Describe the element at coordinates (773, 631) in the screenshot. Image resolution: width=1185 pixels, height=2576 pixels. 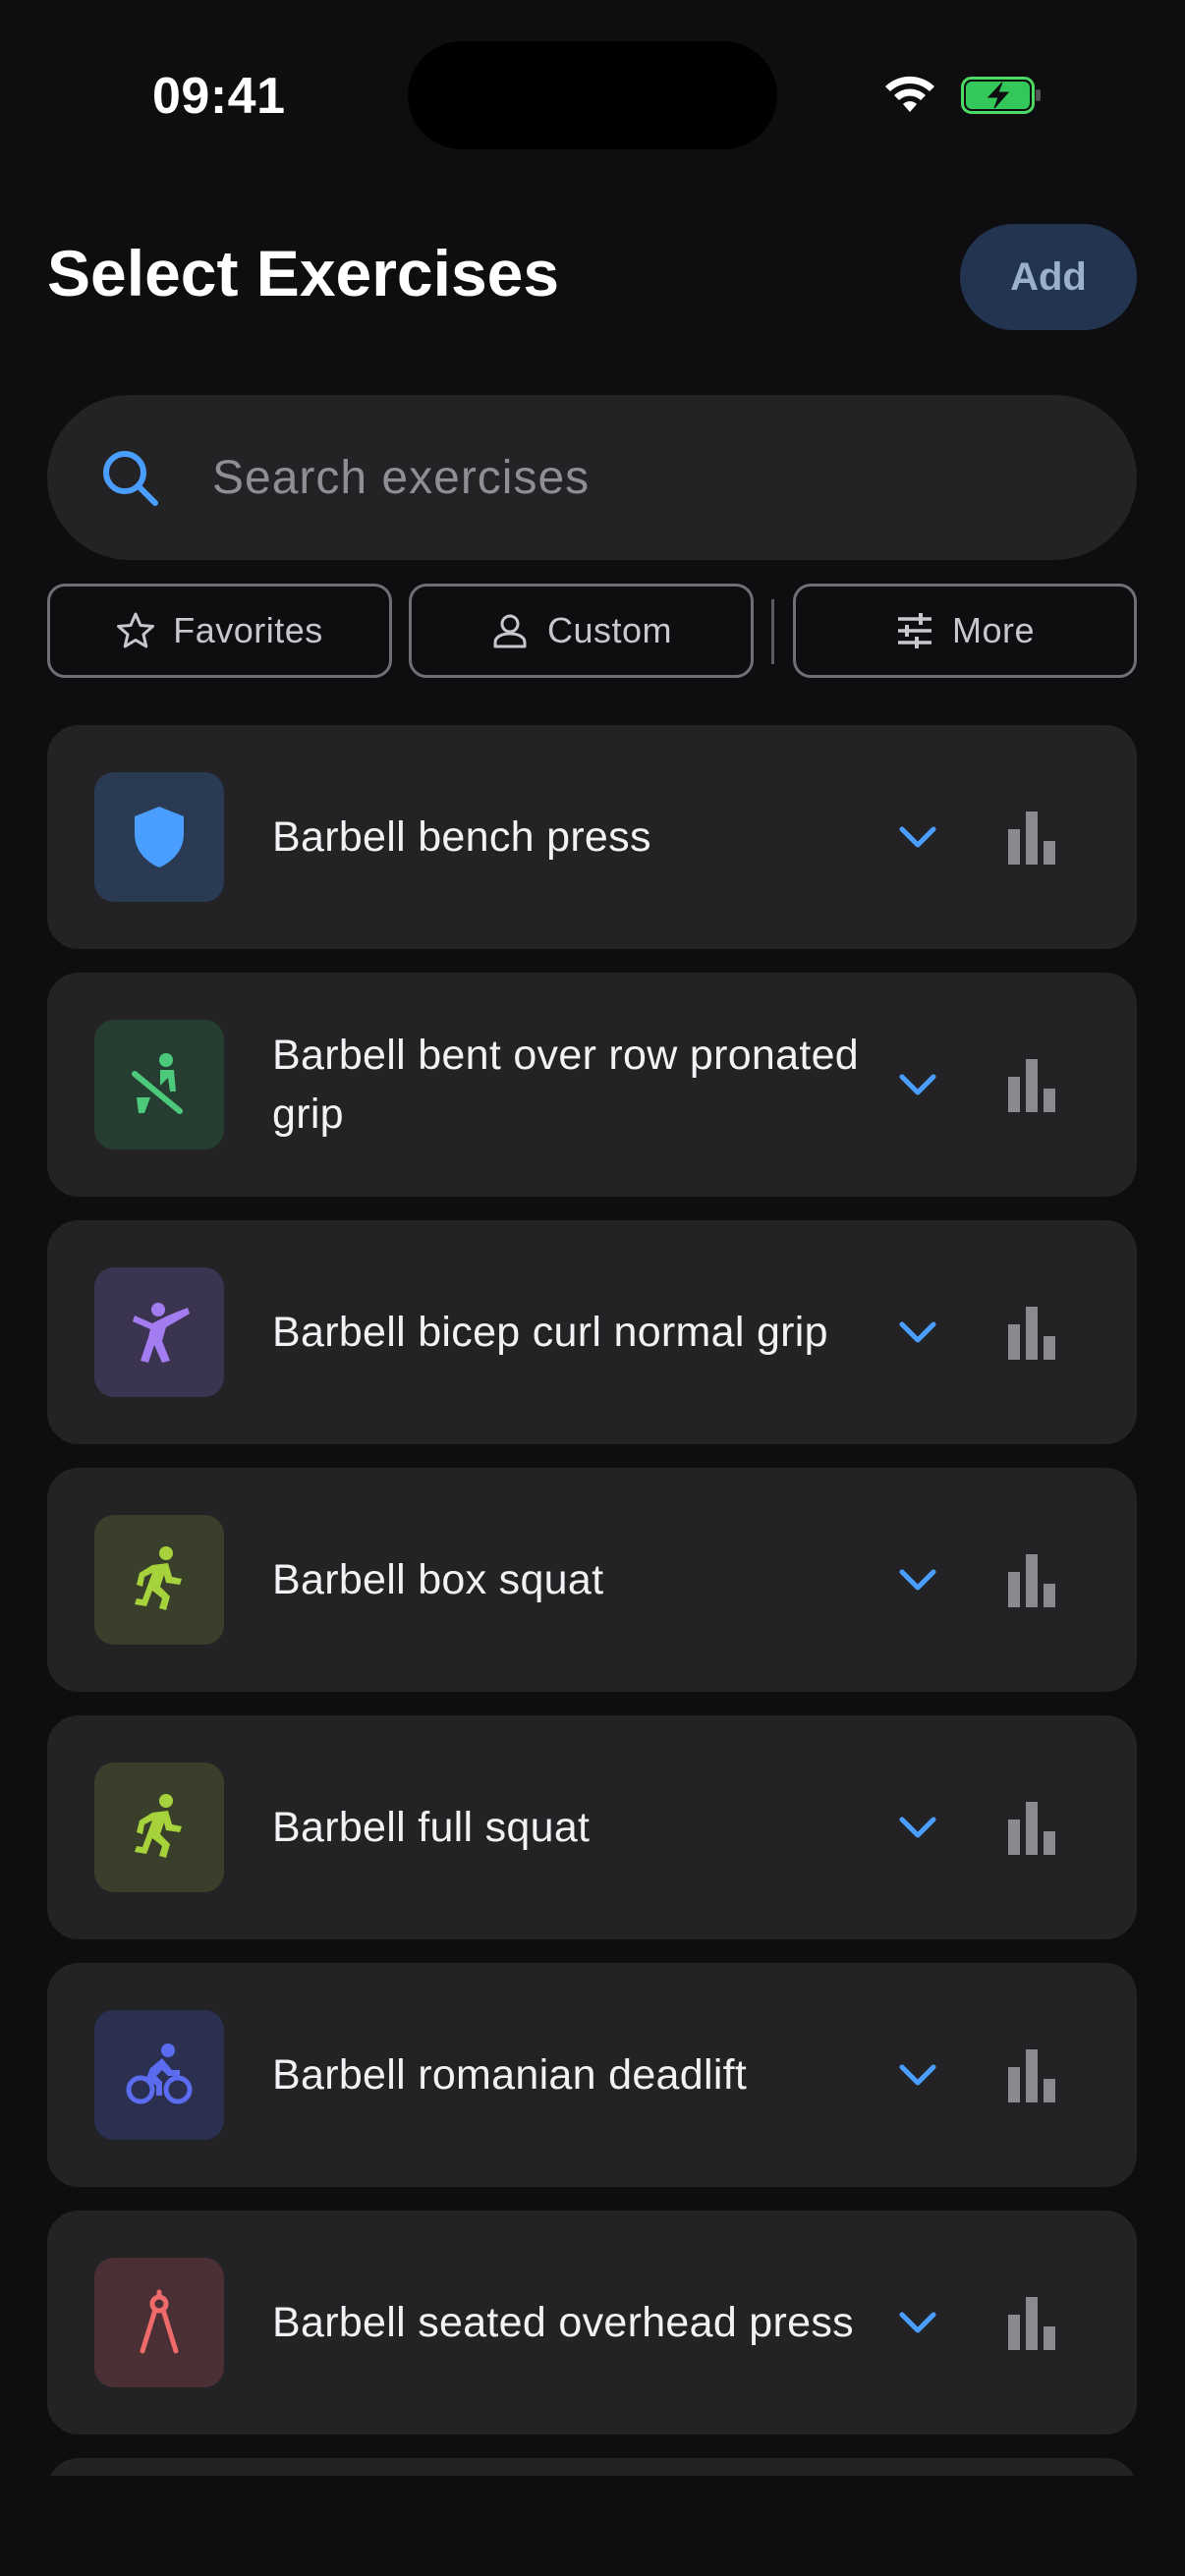
I see `filter-divider` at that location.